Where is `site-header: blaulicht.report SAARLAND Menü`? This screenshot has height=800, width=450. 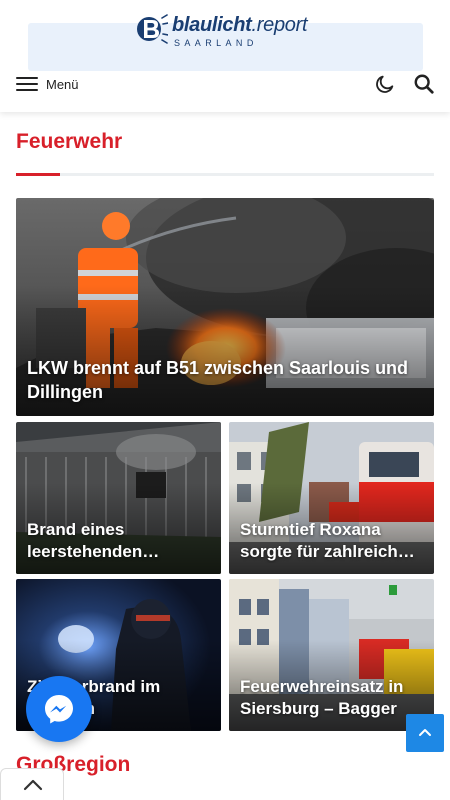
site-header: blaulicht.report SAARLAND Menü is located at coordinates (225, 56).